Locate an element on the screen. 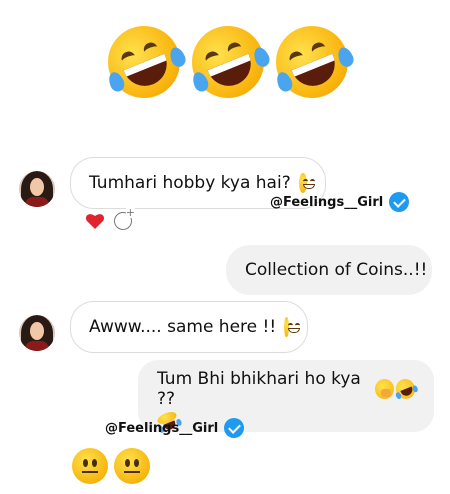 Image resolution: width=450 pixels, height=494 pixels. message-bubble-incoming: Awww.... same here !! is located at coordinates (189, 327).